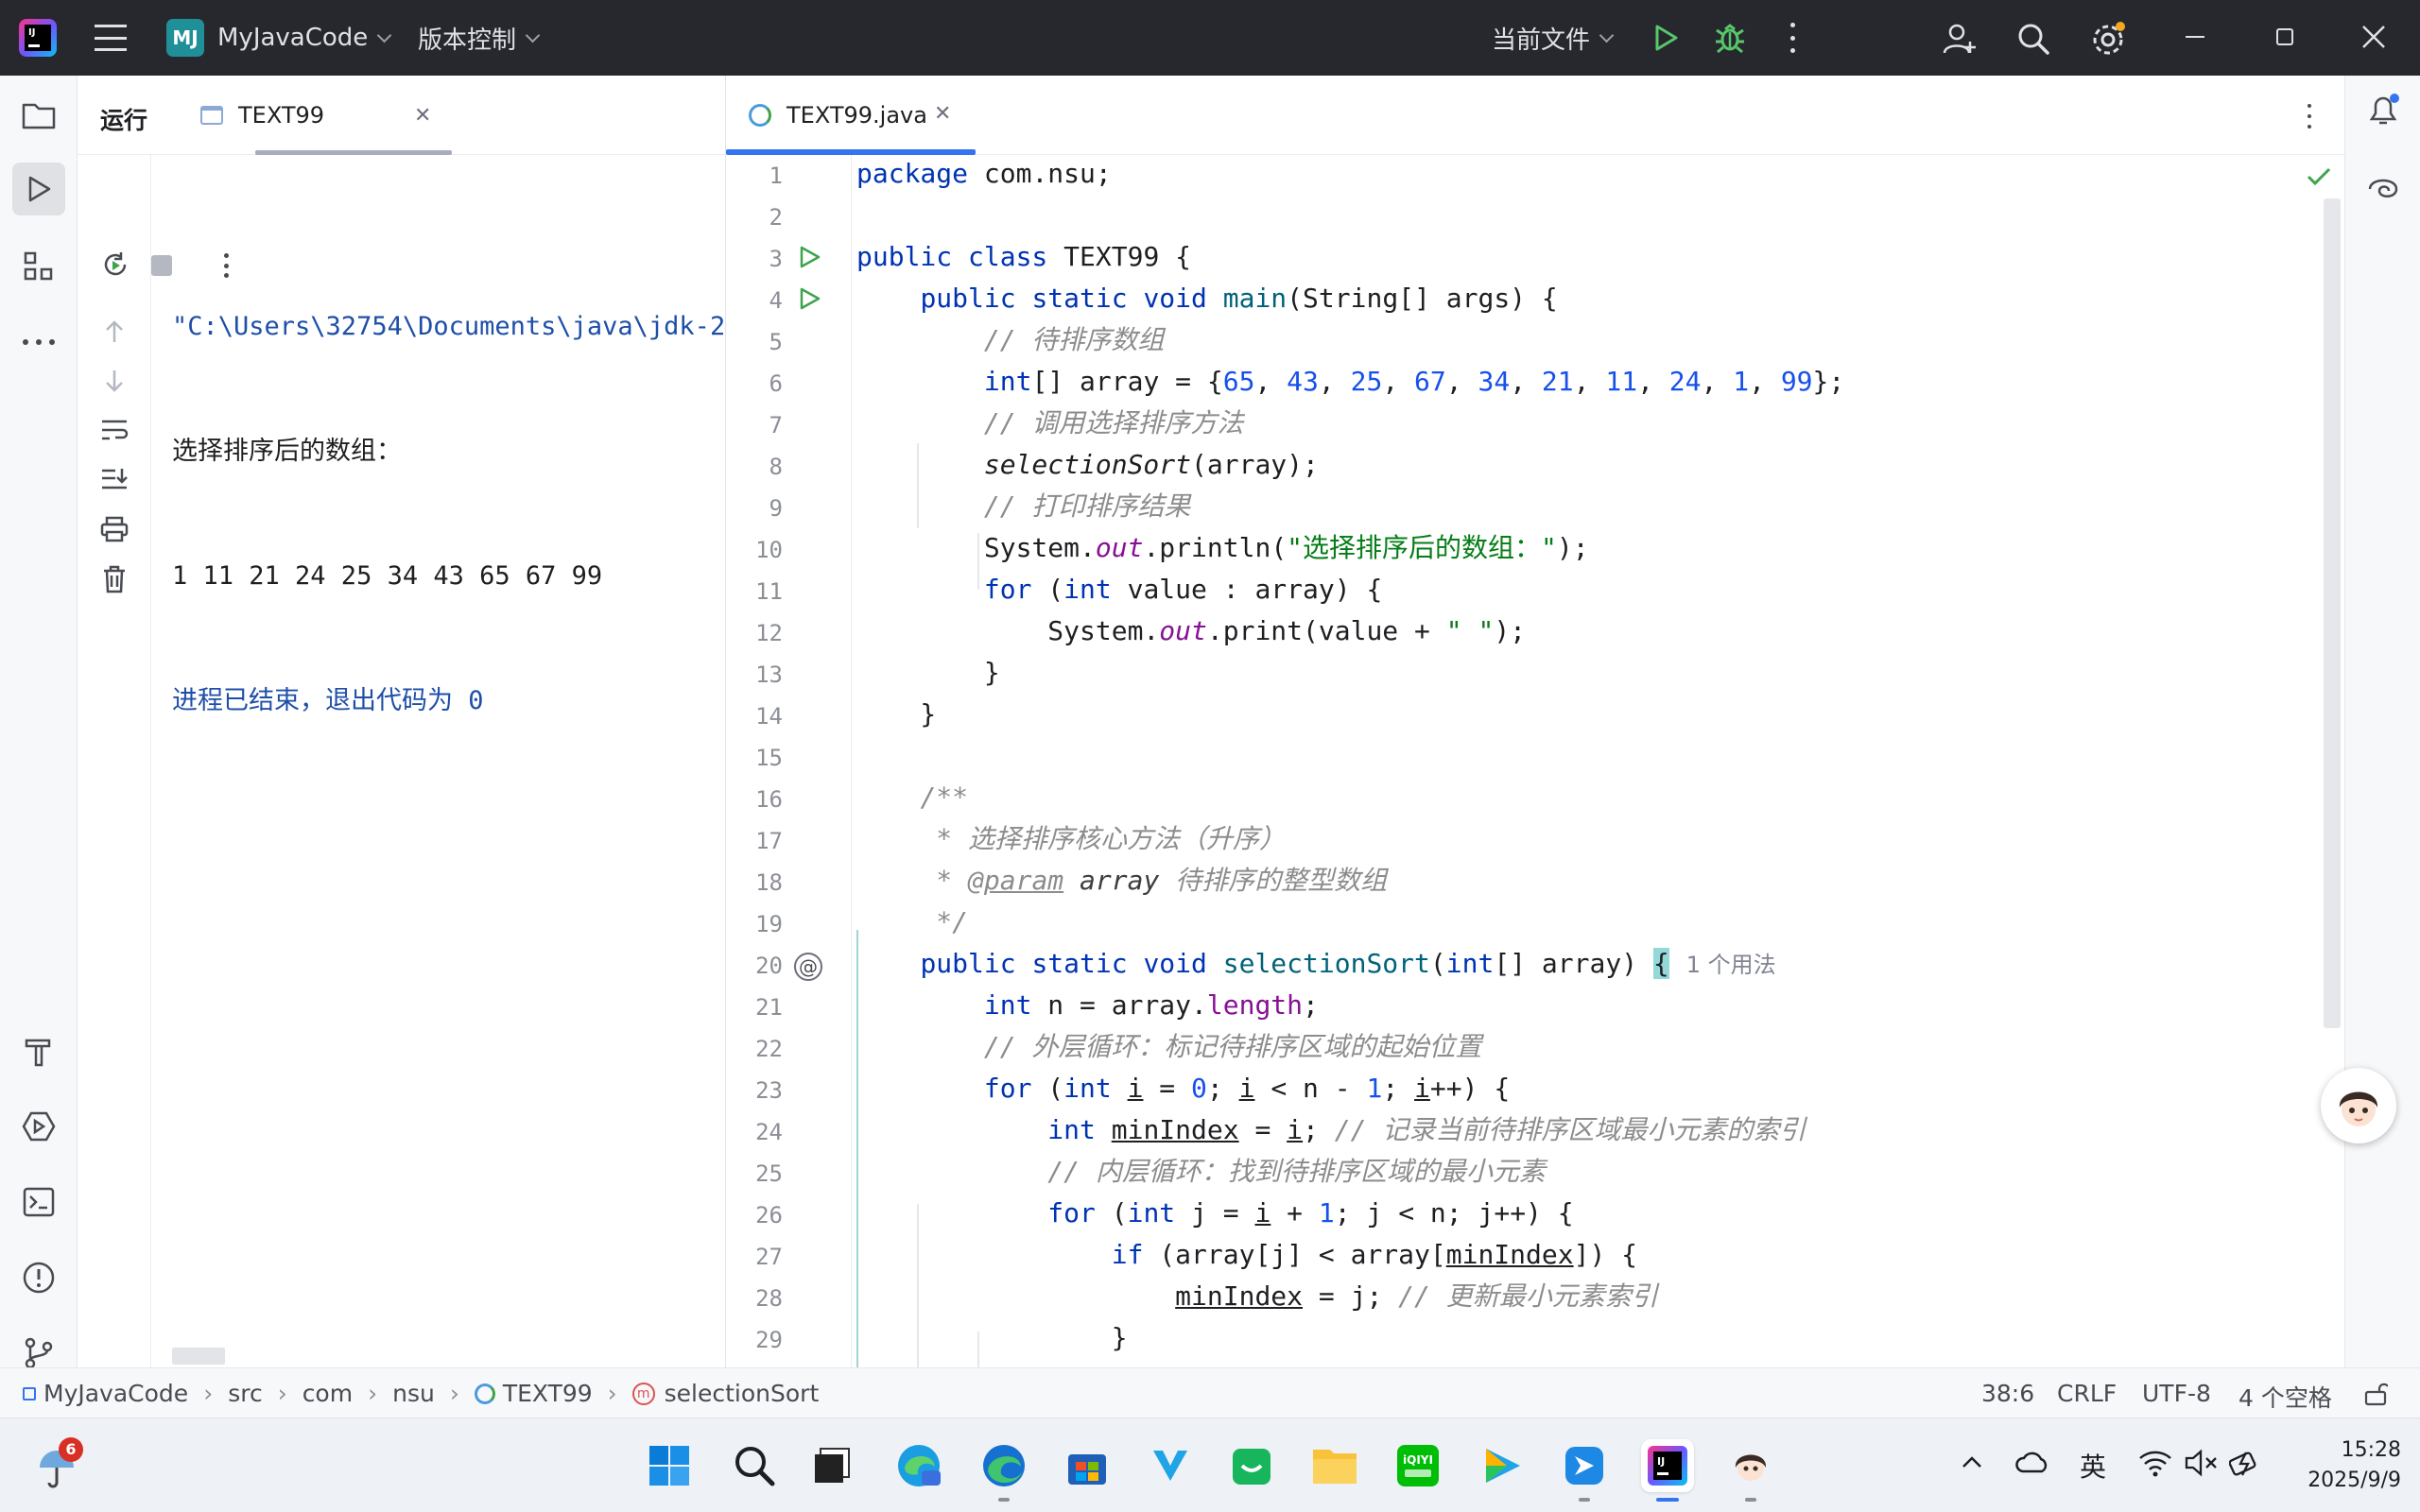  What do you see at coordinates (1502, 1465) in the screenshot?
I see `video-player-icon` at bounding box center [1502, 1465].